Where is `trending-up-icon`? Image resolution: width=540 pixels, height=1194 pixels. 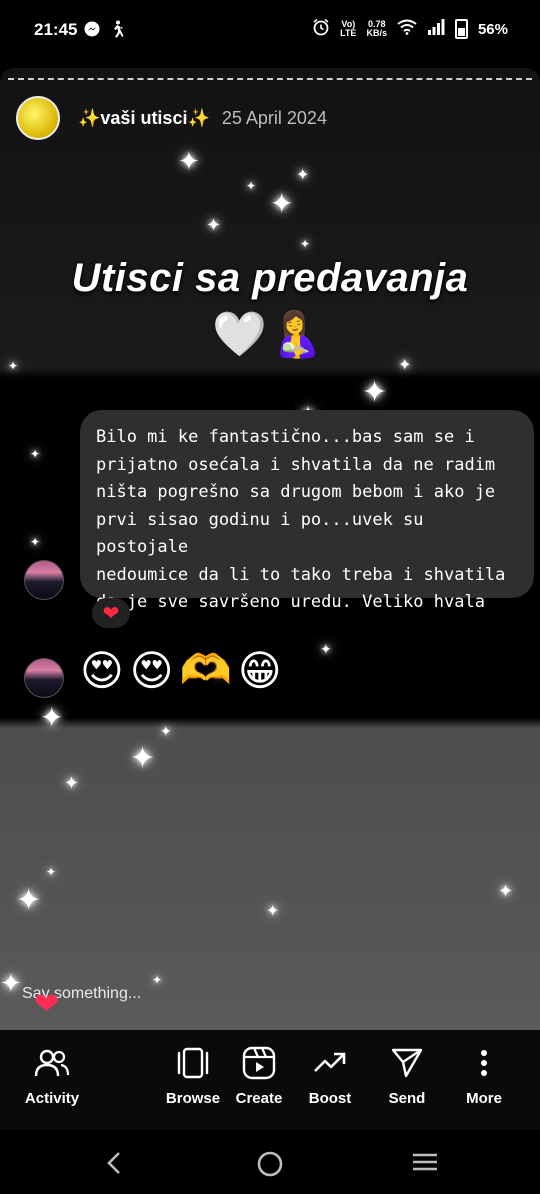 trending-up-icon is located at coordinates (330, 1063).